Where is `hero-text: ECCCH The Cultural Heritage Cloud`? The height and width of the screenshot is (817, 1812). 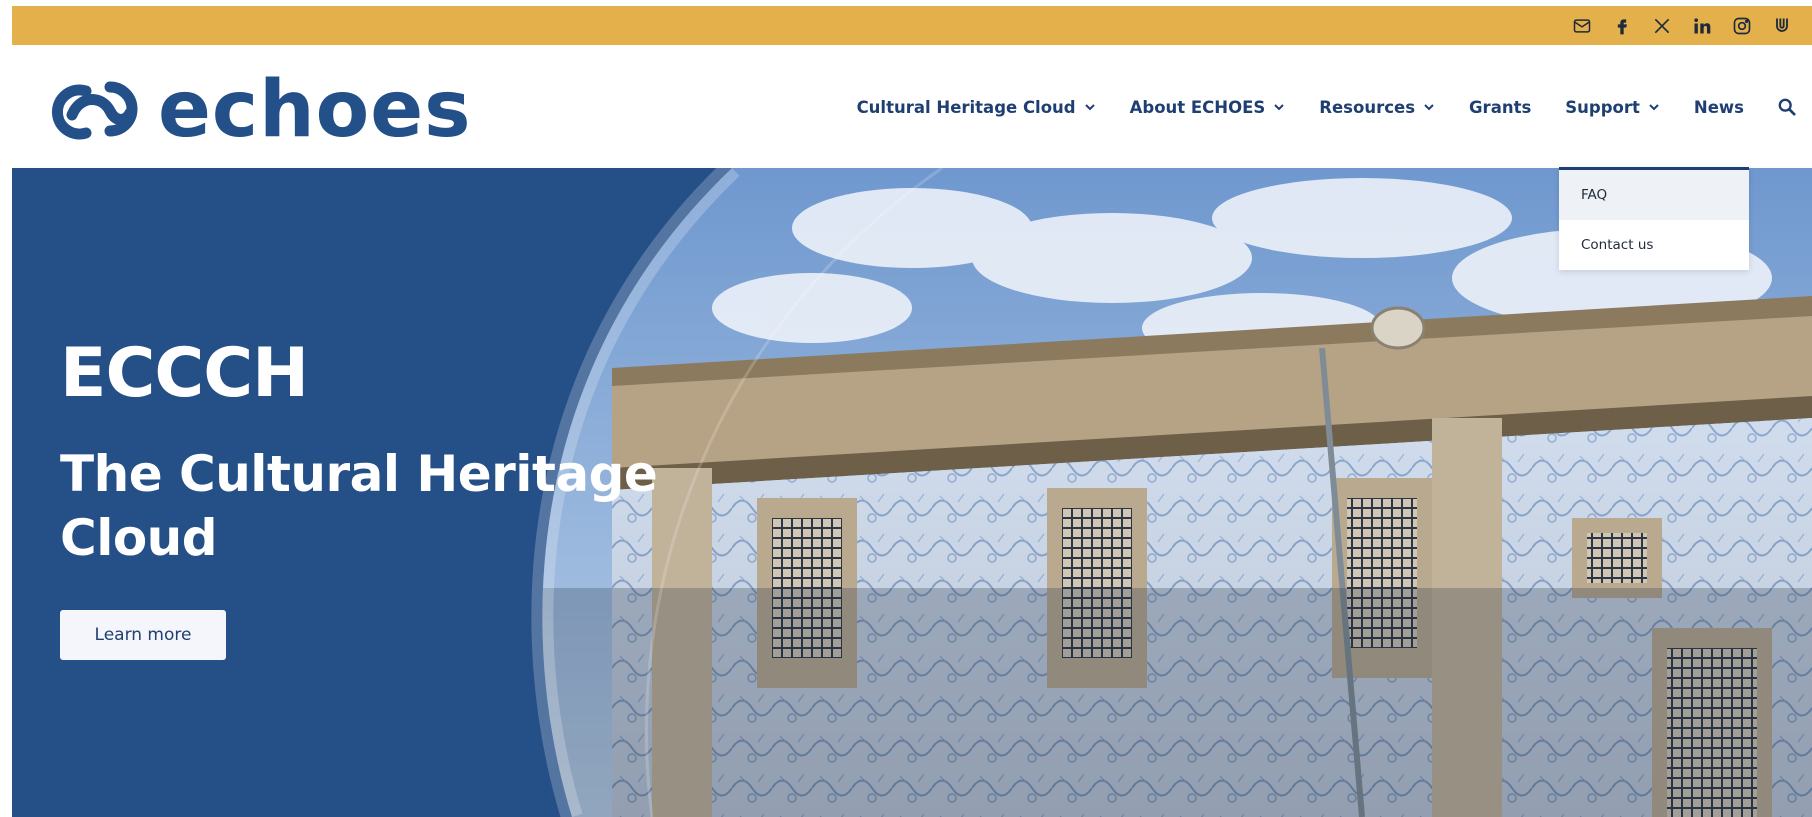 hero-text: ECCCH The Cultural Heritage Cloud is located at coordinates (370, 454).